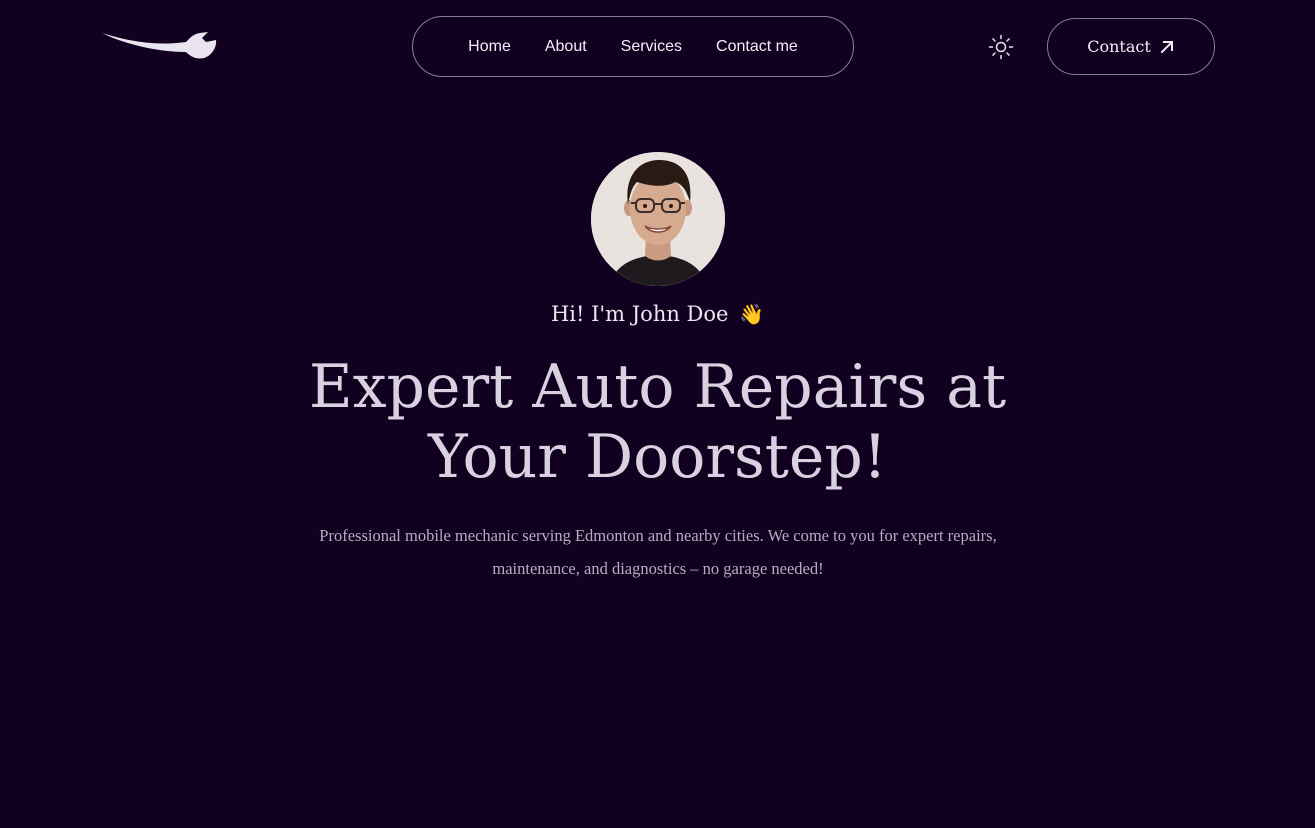 The width and height of the screenshot is (1315, 828). Describe the element at coordinates (757, 47) in the screenshot. I see `nav-contact-me-link: Contact me` at that location.